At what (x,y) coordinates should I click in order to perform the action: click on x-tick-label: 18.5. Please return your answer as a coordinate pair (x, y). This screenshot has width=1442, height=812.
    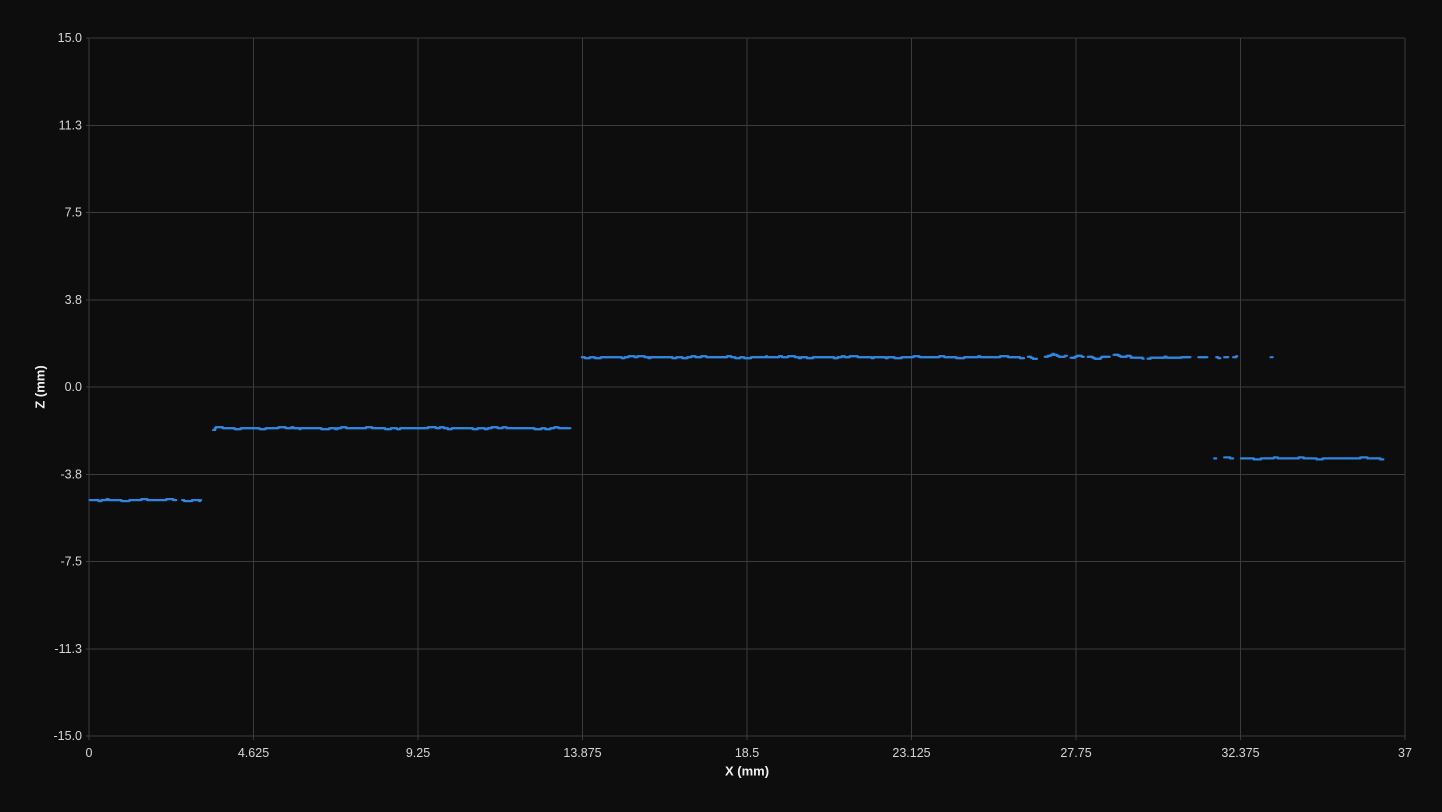
    Looking at the image, I should click on (747, 753).